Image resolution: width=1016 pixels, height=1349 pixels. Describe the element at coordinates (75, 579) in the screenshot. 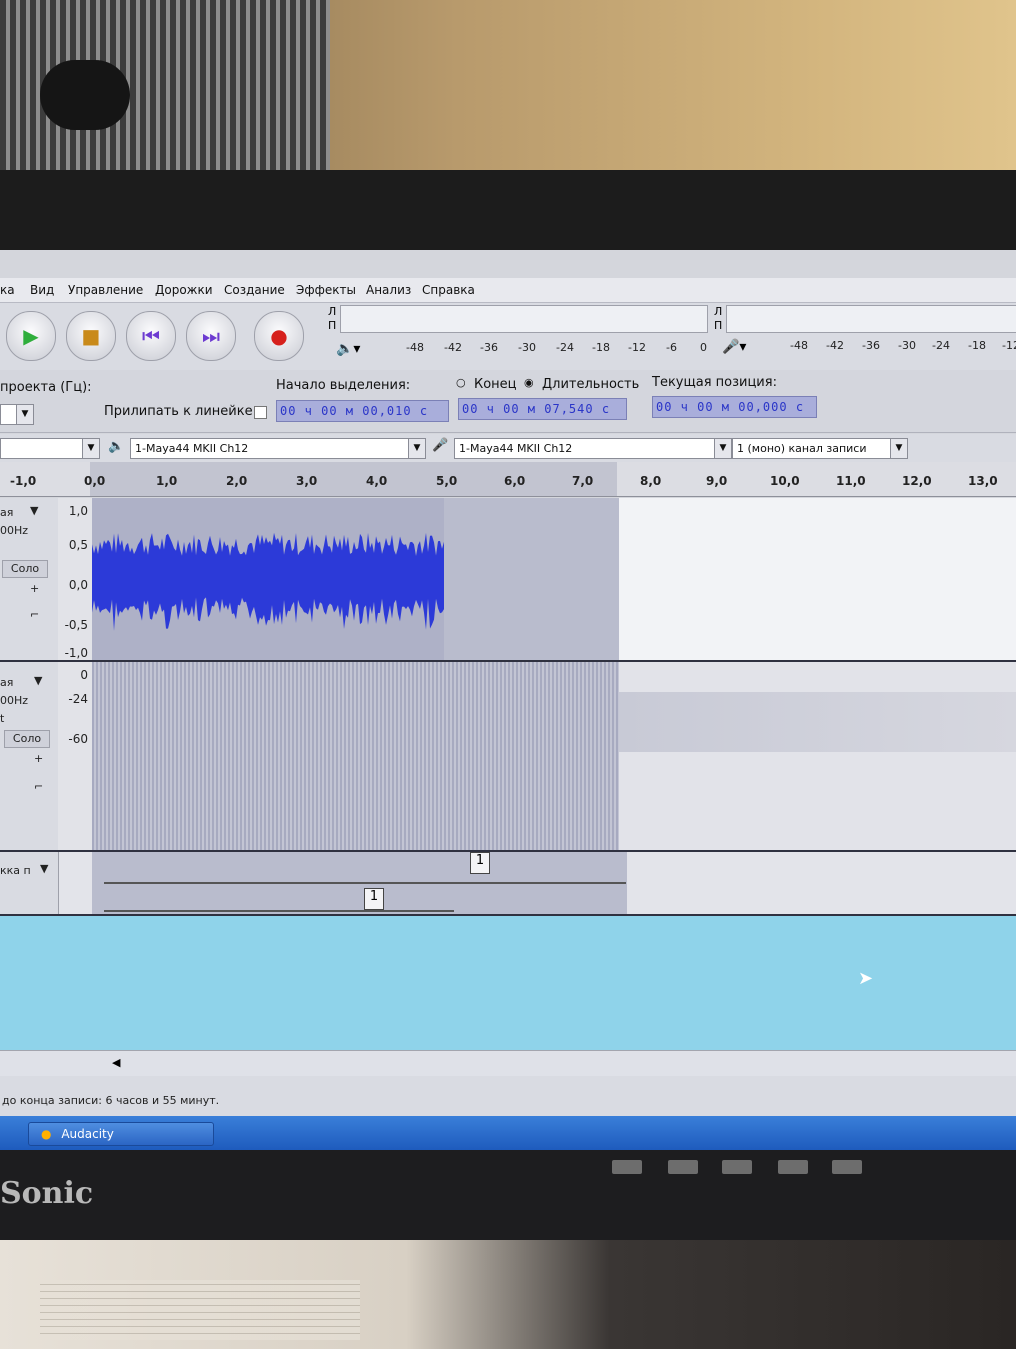

I see `amplitude-scale: 1,0 0,5 0,0 -0,5 -1,0` at that location.